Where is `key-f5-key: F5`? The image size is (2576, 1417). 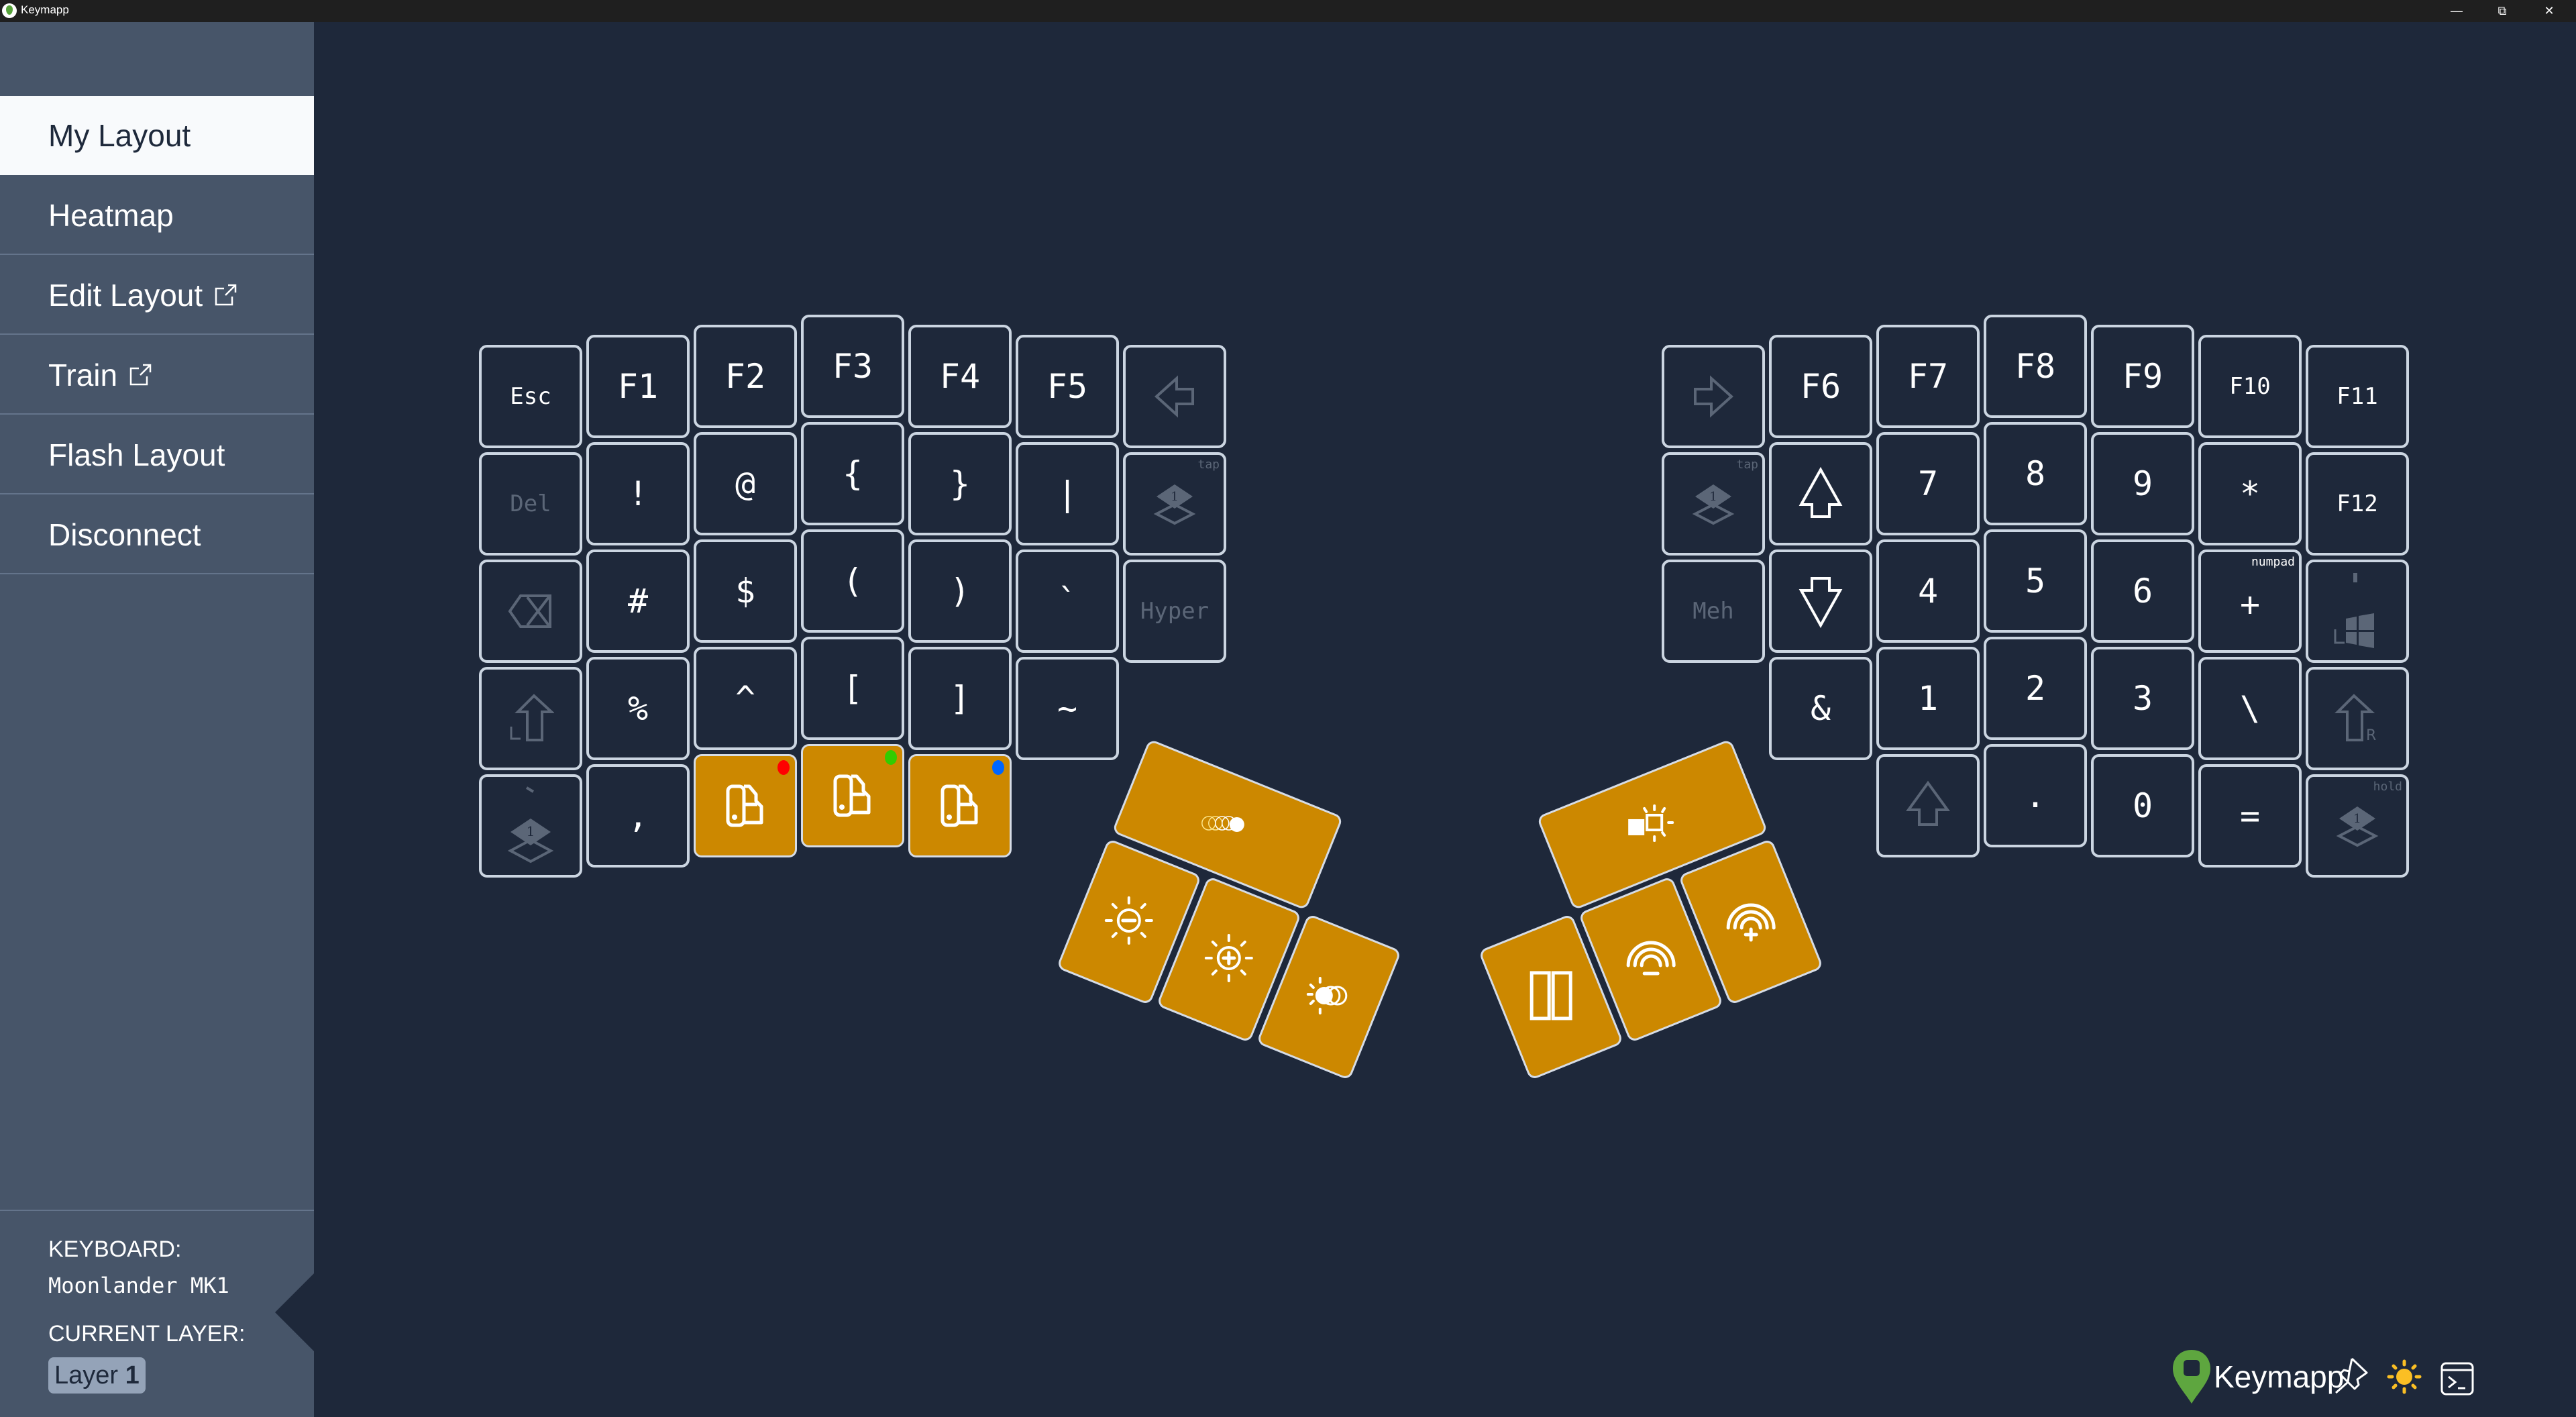
key-f5-key: F5 is located at coordinates (1067, 386).